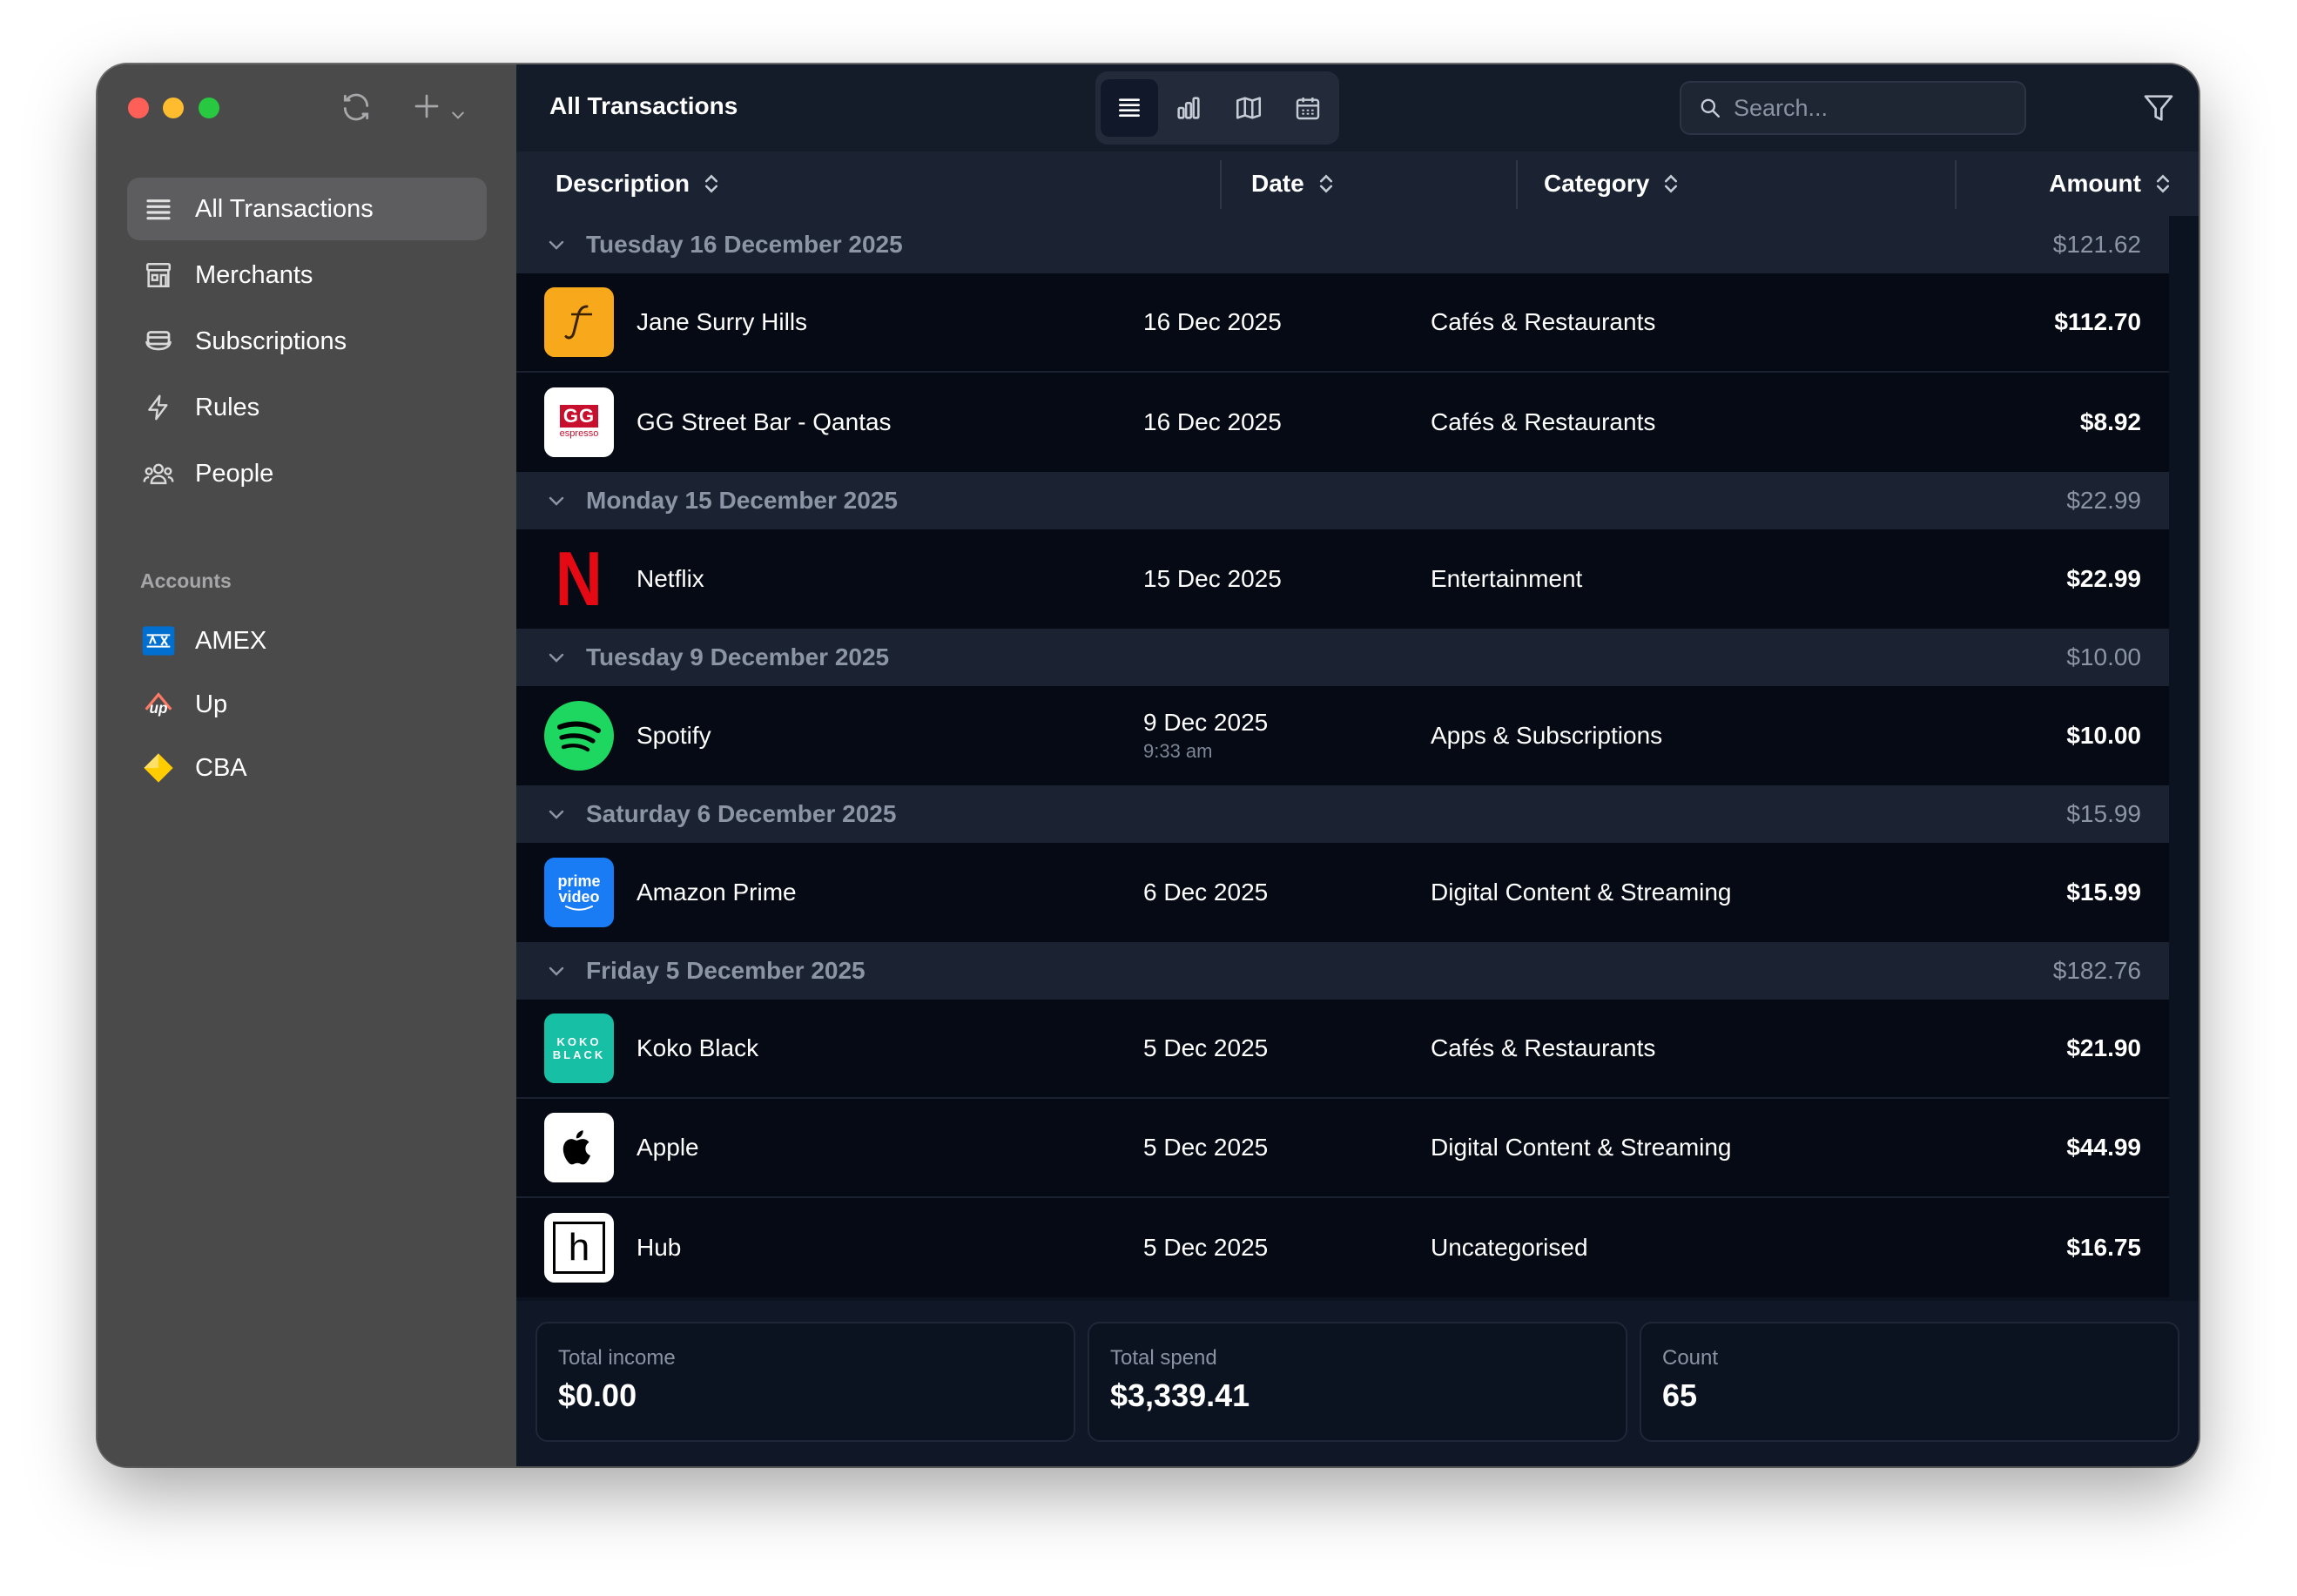 Image resolution: width=2297 pixels, height=1596 pixels. I want to click on store-icon, so click(158, 275).